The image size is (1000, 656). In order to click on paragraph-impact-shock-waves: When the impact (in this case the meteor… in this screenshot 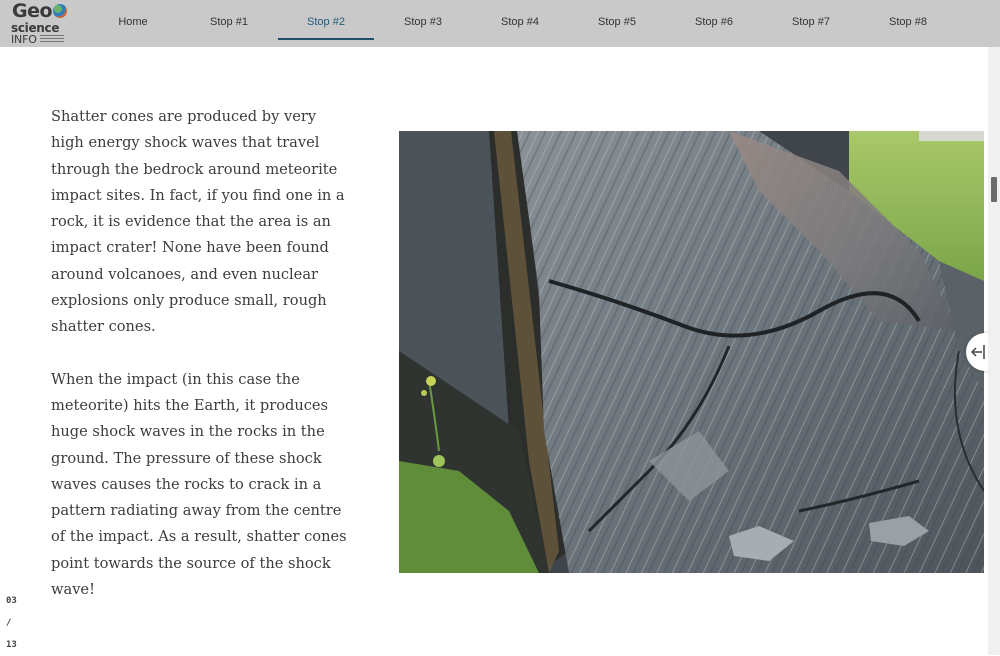, I will do `click(199, 484)`.